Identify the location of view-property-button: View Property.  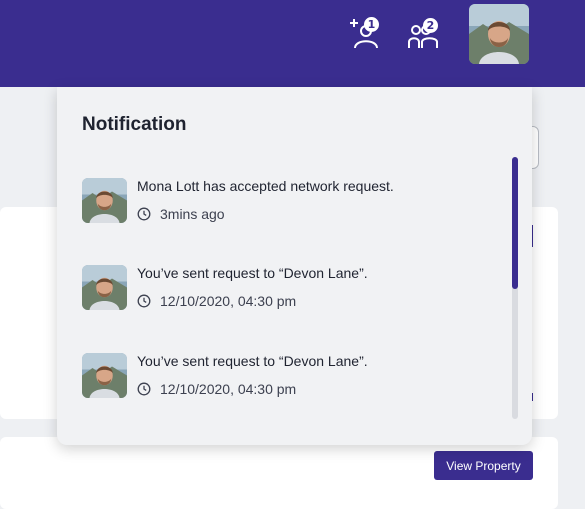
(483, 465).